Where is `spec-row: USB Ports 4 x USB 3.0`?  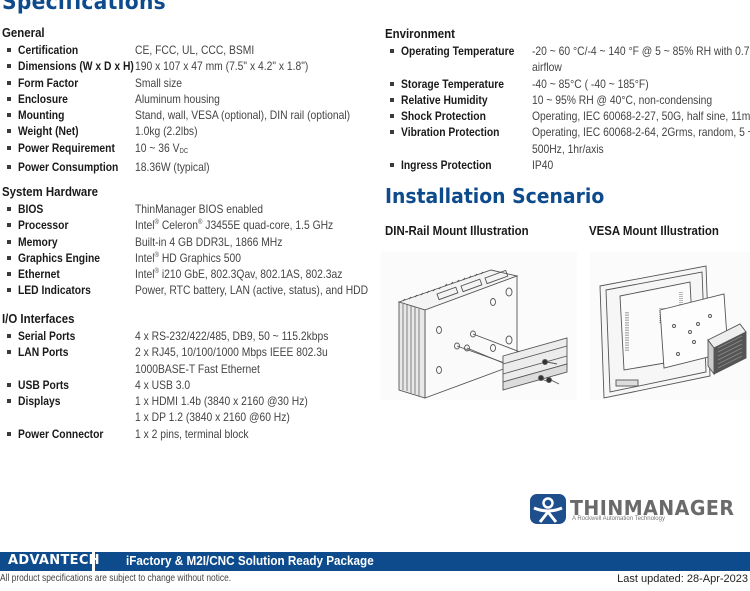 spec-row: USB Ports 4 x USB 3.0 is located at coordinates (181, 385).